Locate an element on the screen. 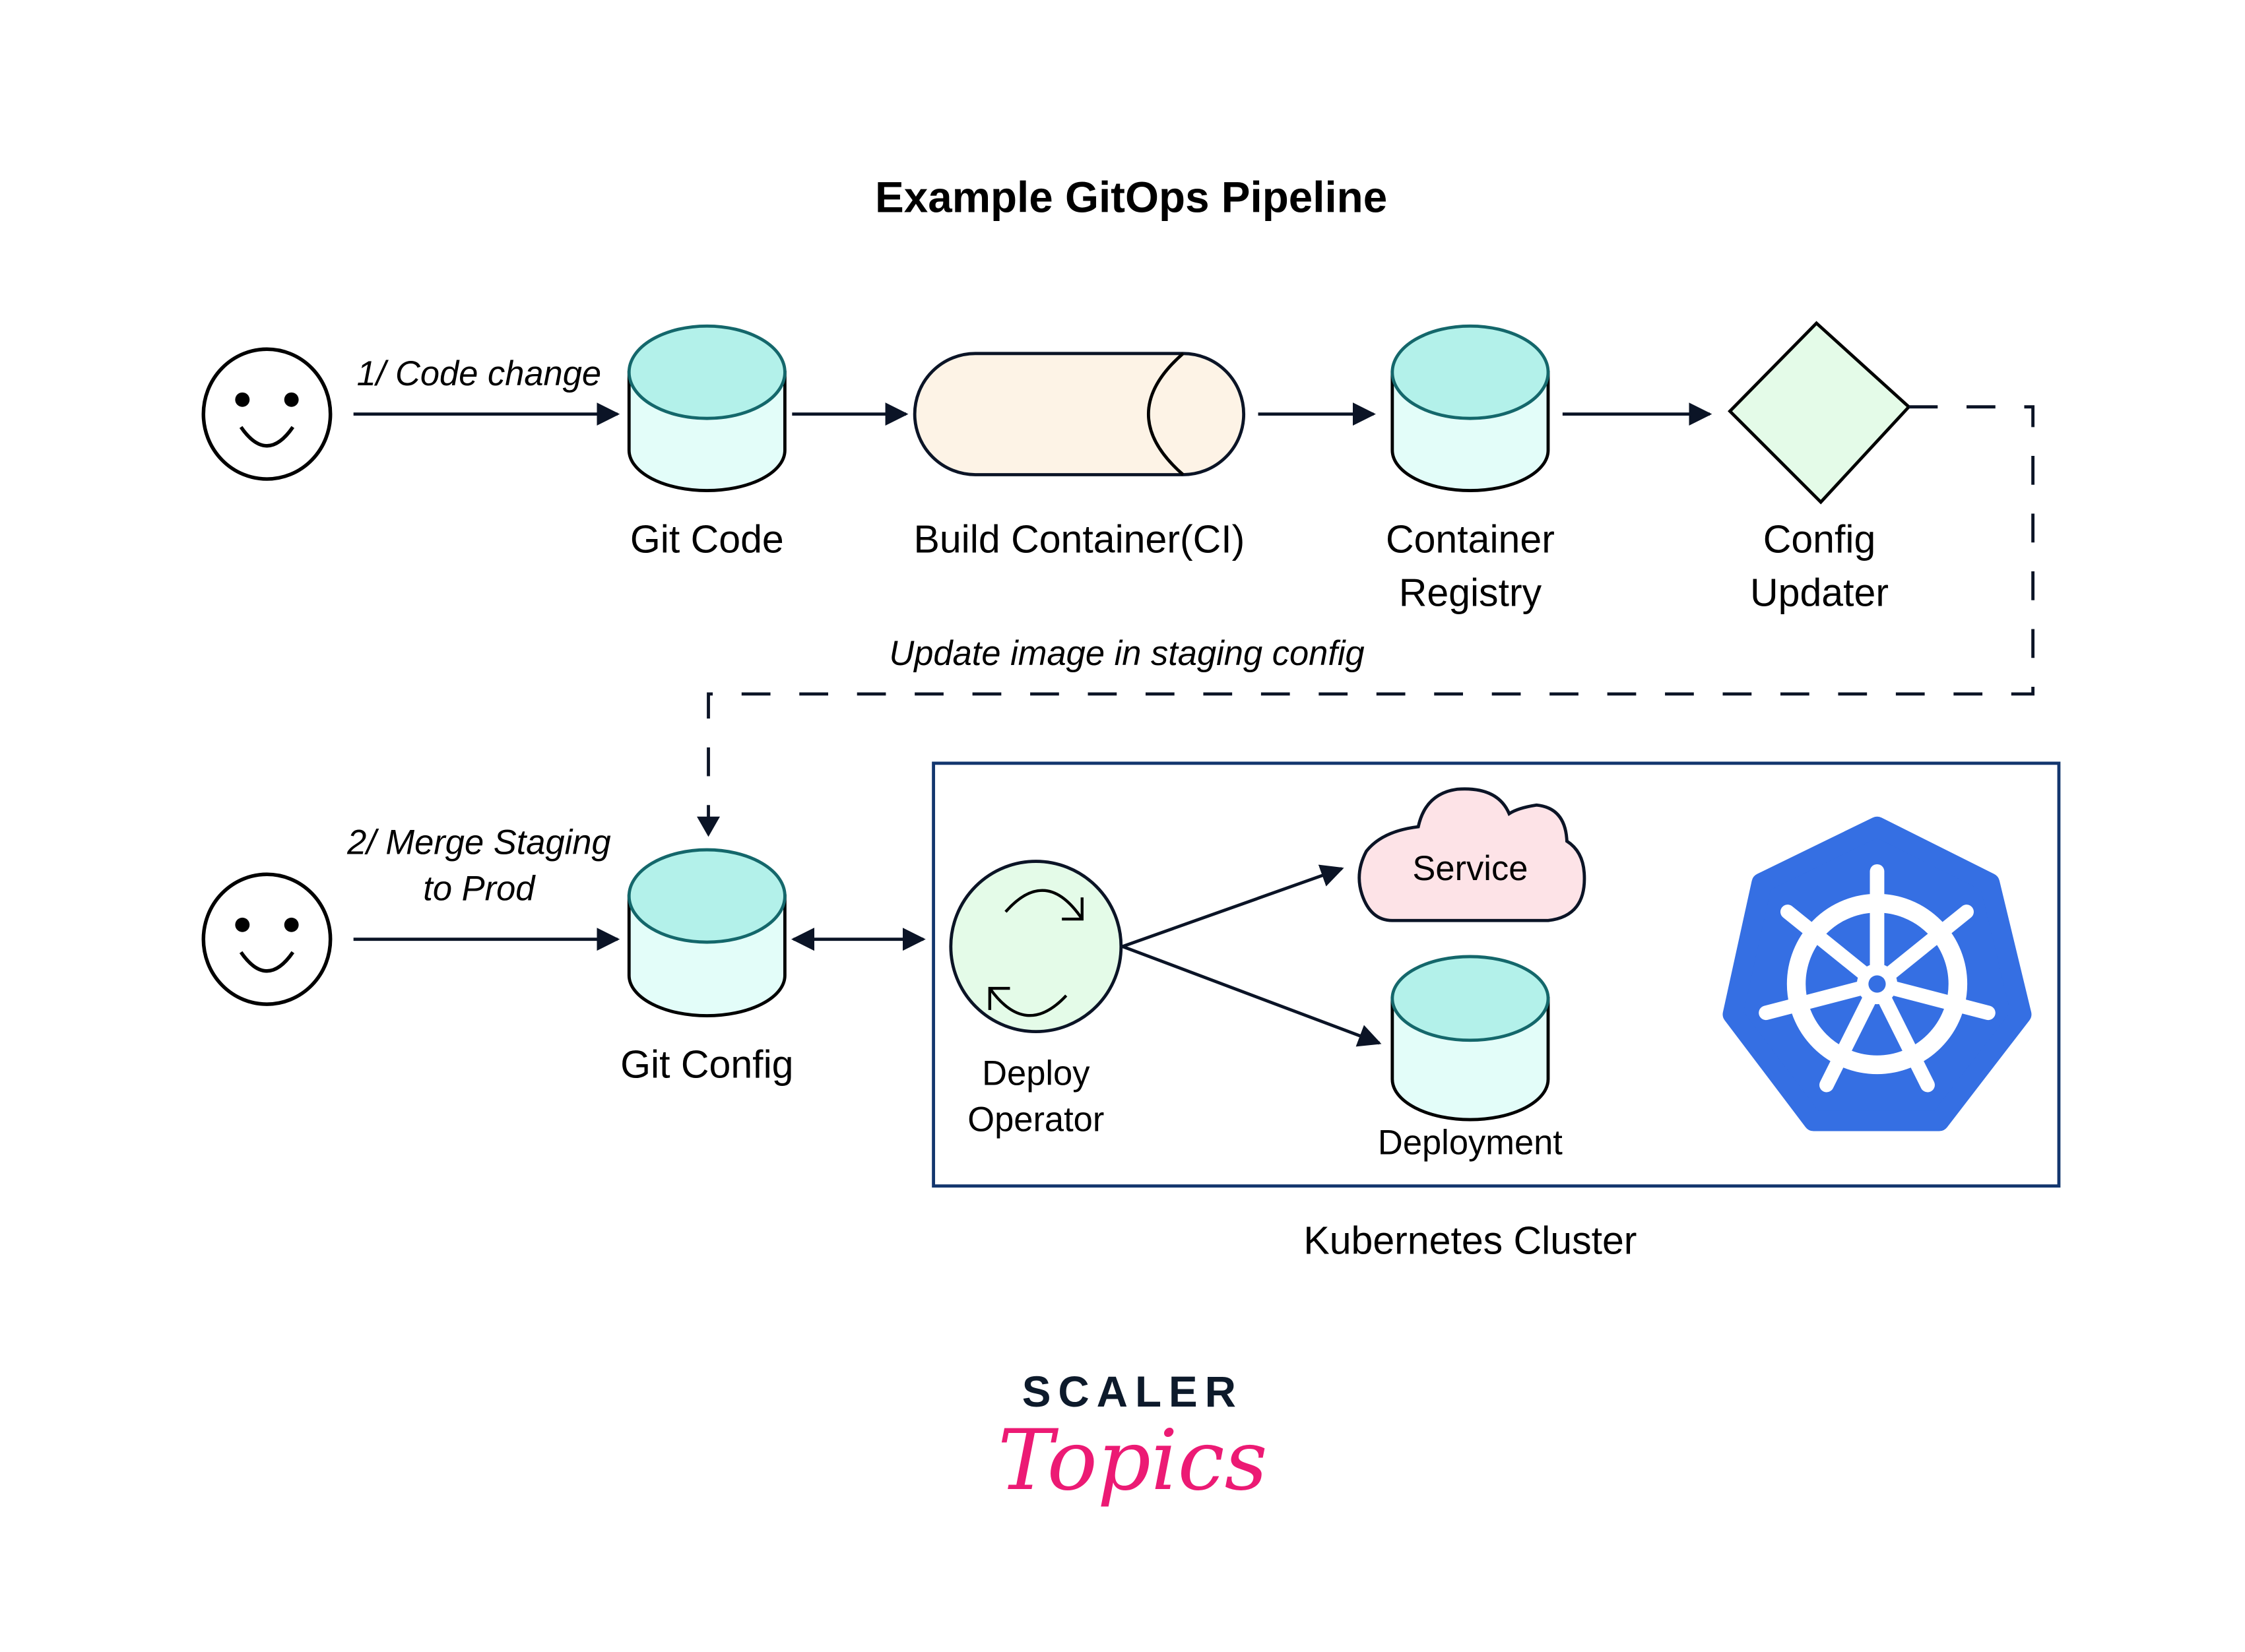 Image resolution: width=2245 pixels, height=1652 pixels. scaler-topics-logo: SCALER Topics is located at coordinates (1133, 1438).